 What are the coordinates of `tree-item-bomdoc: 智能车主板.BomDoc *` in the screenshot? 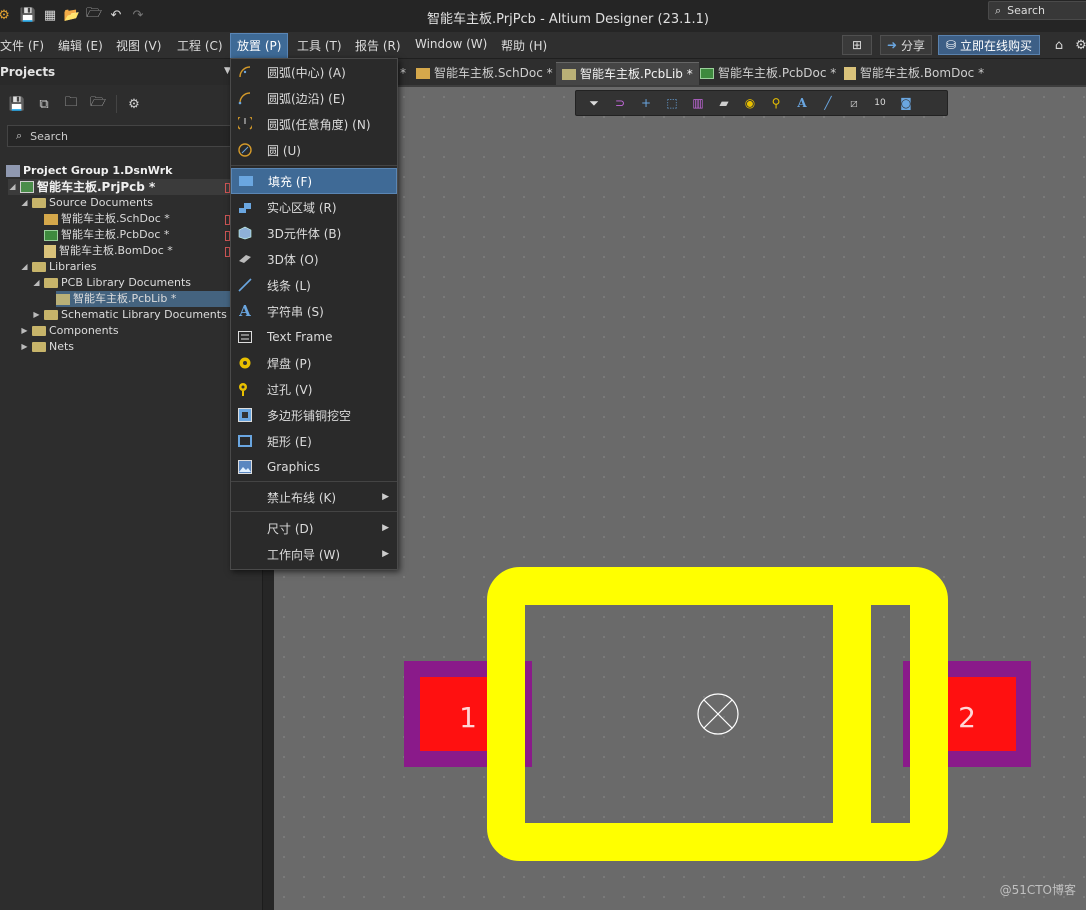 It's located at (108, 251).